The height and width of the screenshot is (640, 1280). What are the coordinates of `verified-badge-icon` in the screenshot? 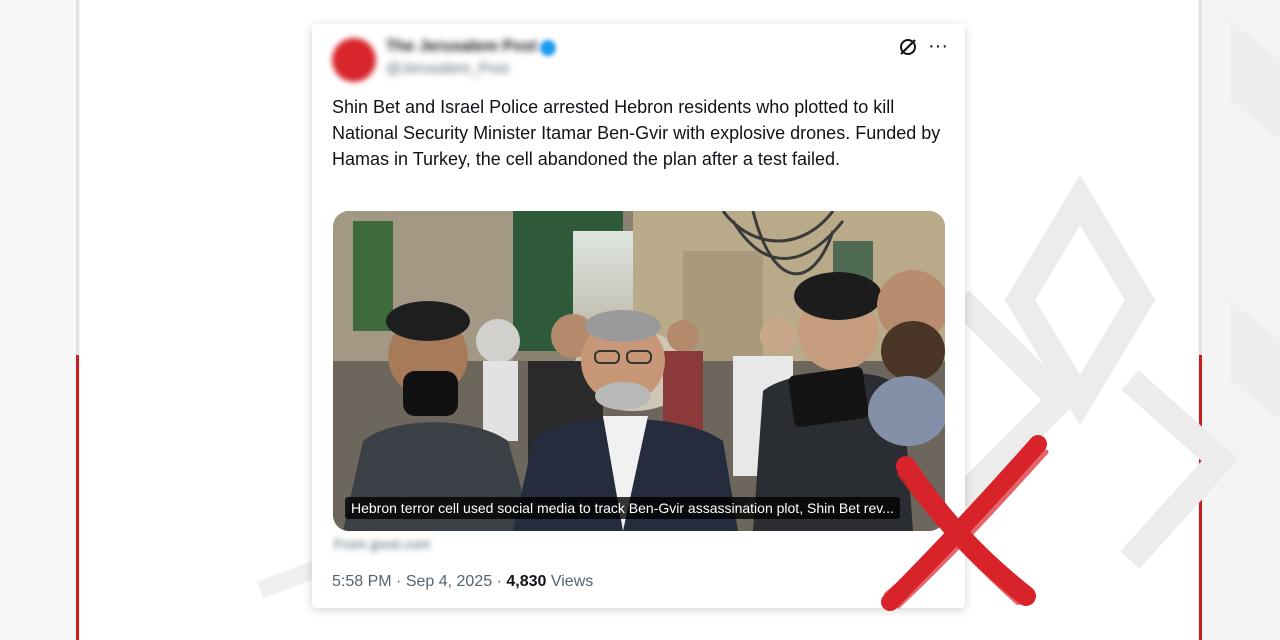 It's located at (548, 48).